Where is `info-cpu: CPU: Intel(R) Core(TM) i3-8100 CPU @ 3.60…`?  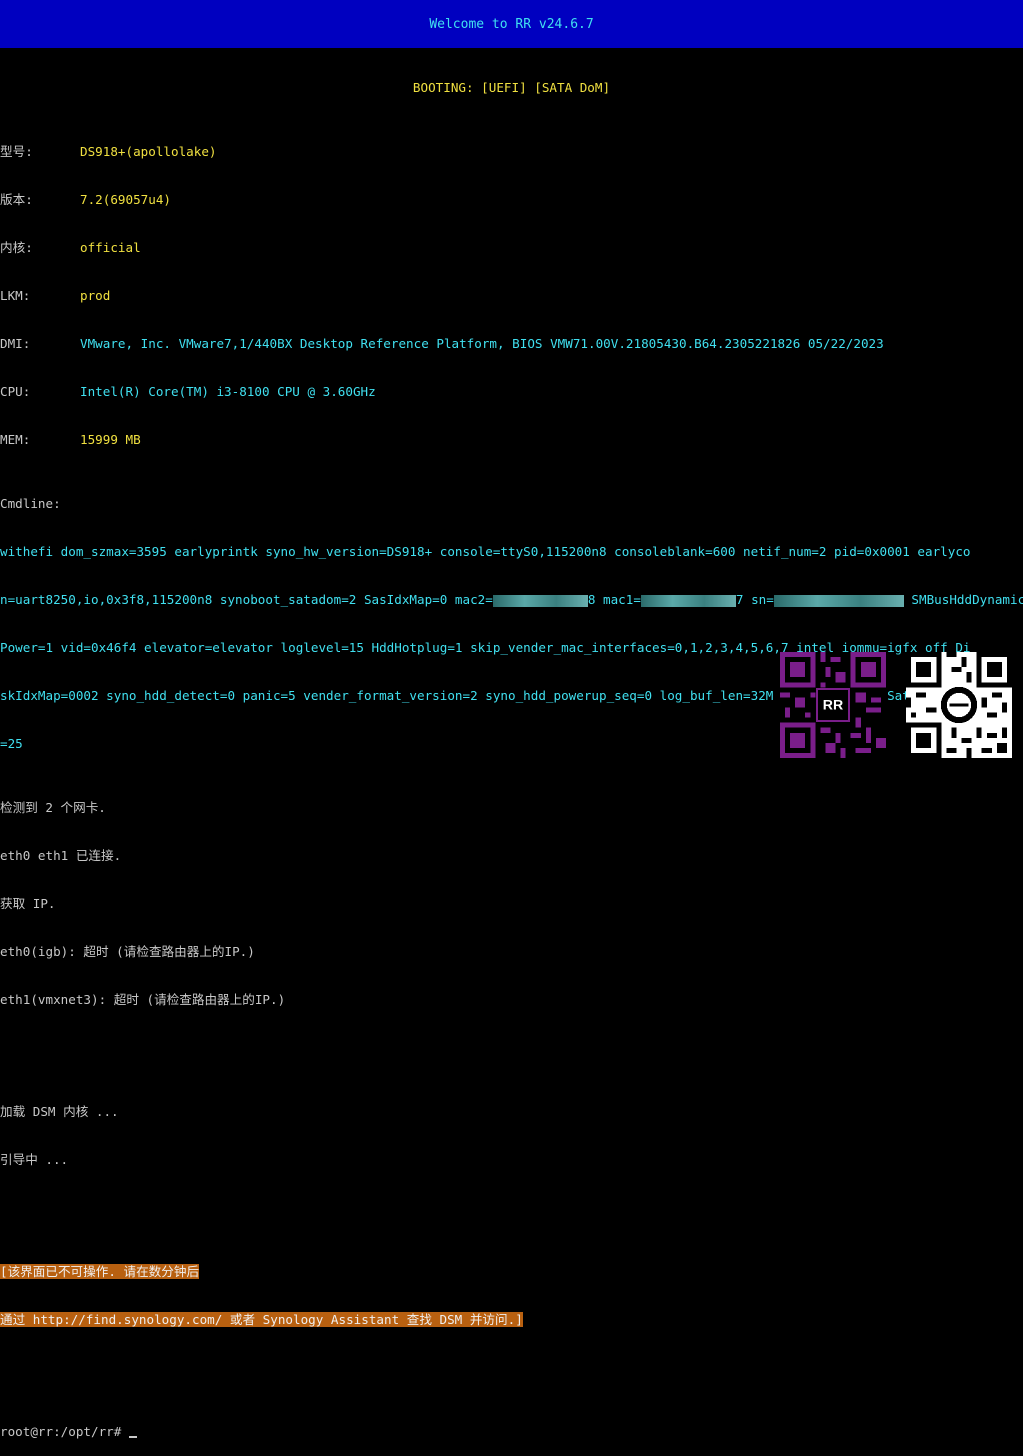
info-cpu: CPU: Intel(R) Core(TM) i3-8100 CPU @ 3.60… is located at coordinates (511, 392).